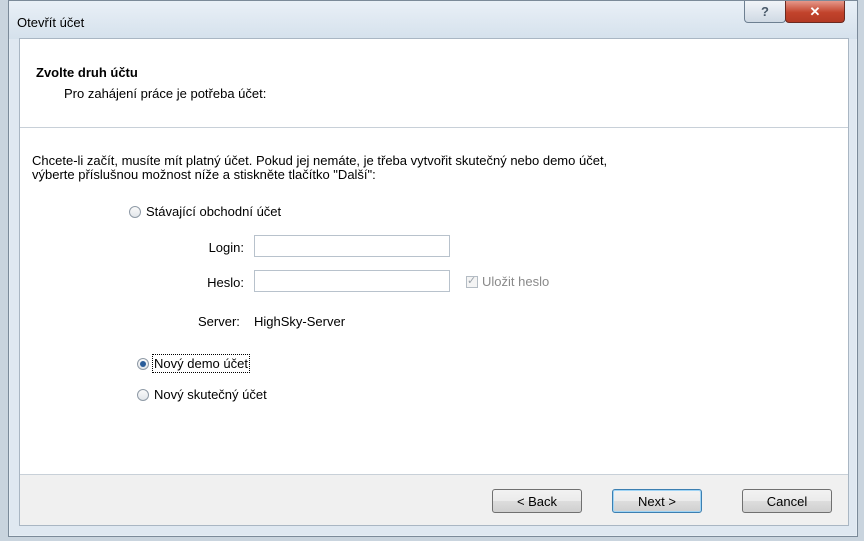  What do you see at coordinates (225, 282) in the screenshot?
I see `password-label: Heslo:` at bounding box center [225, 282].